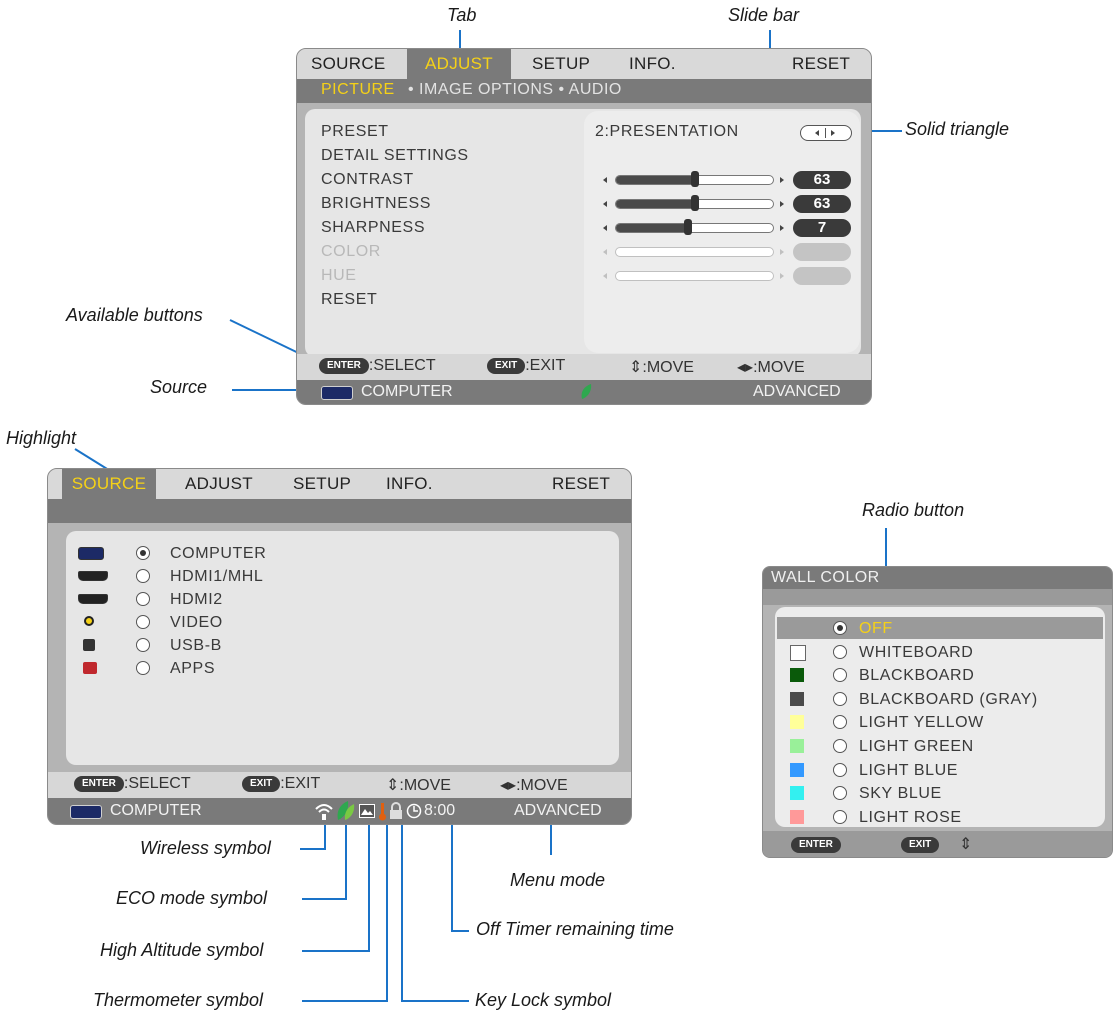 The height and width of the screenshot is (1020, 1113). I want to click on menu-item-reset: RESET, so click(349, 300).